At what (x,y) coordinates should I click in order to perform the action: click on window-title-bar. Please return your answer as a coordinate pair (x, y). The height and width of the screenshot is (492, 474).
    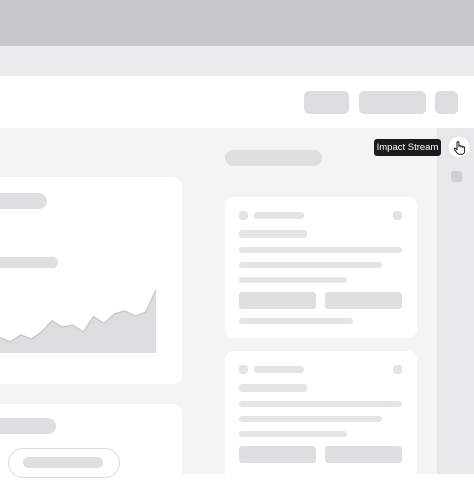
    Looking at the image, I should click on (237, 23).